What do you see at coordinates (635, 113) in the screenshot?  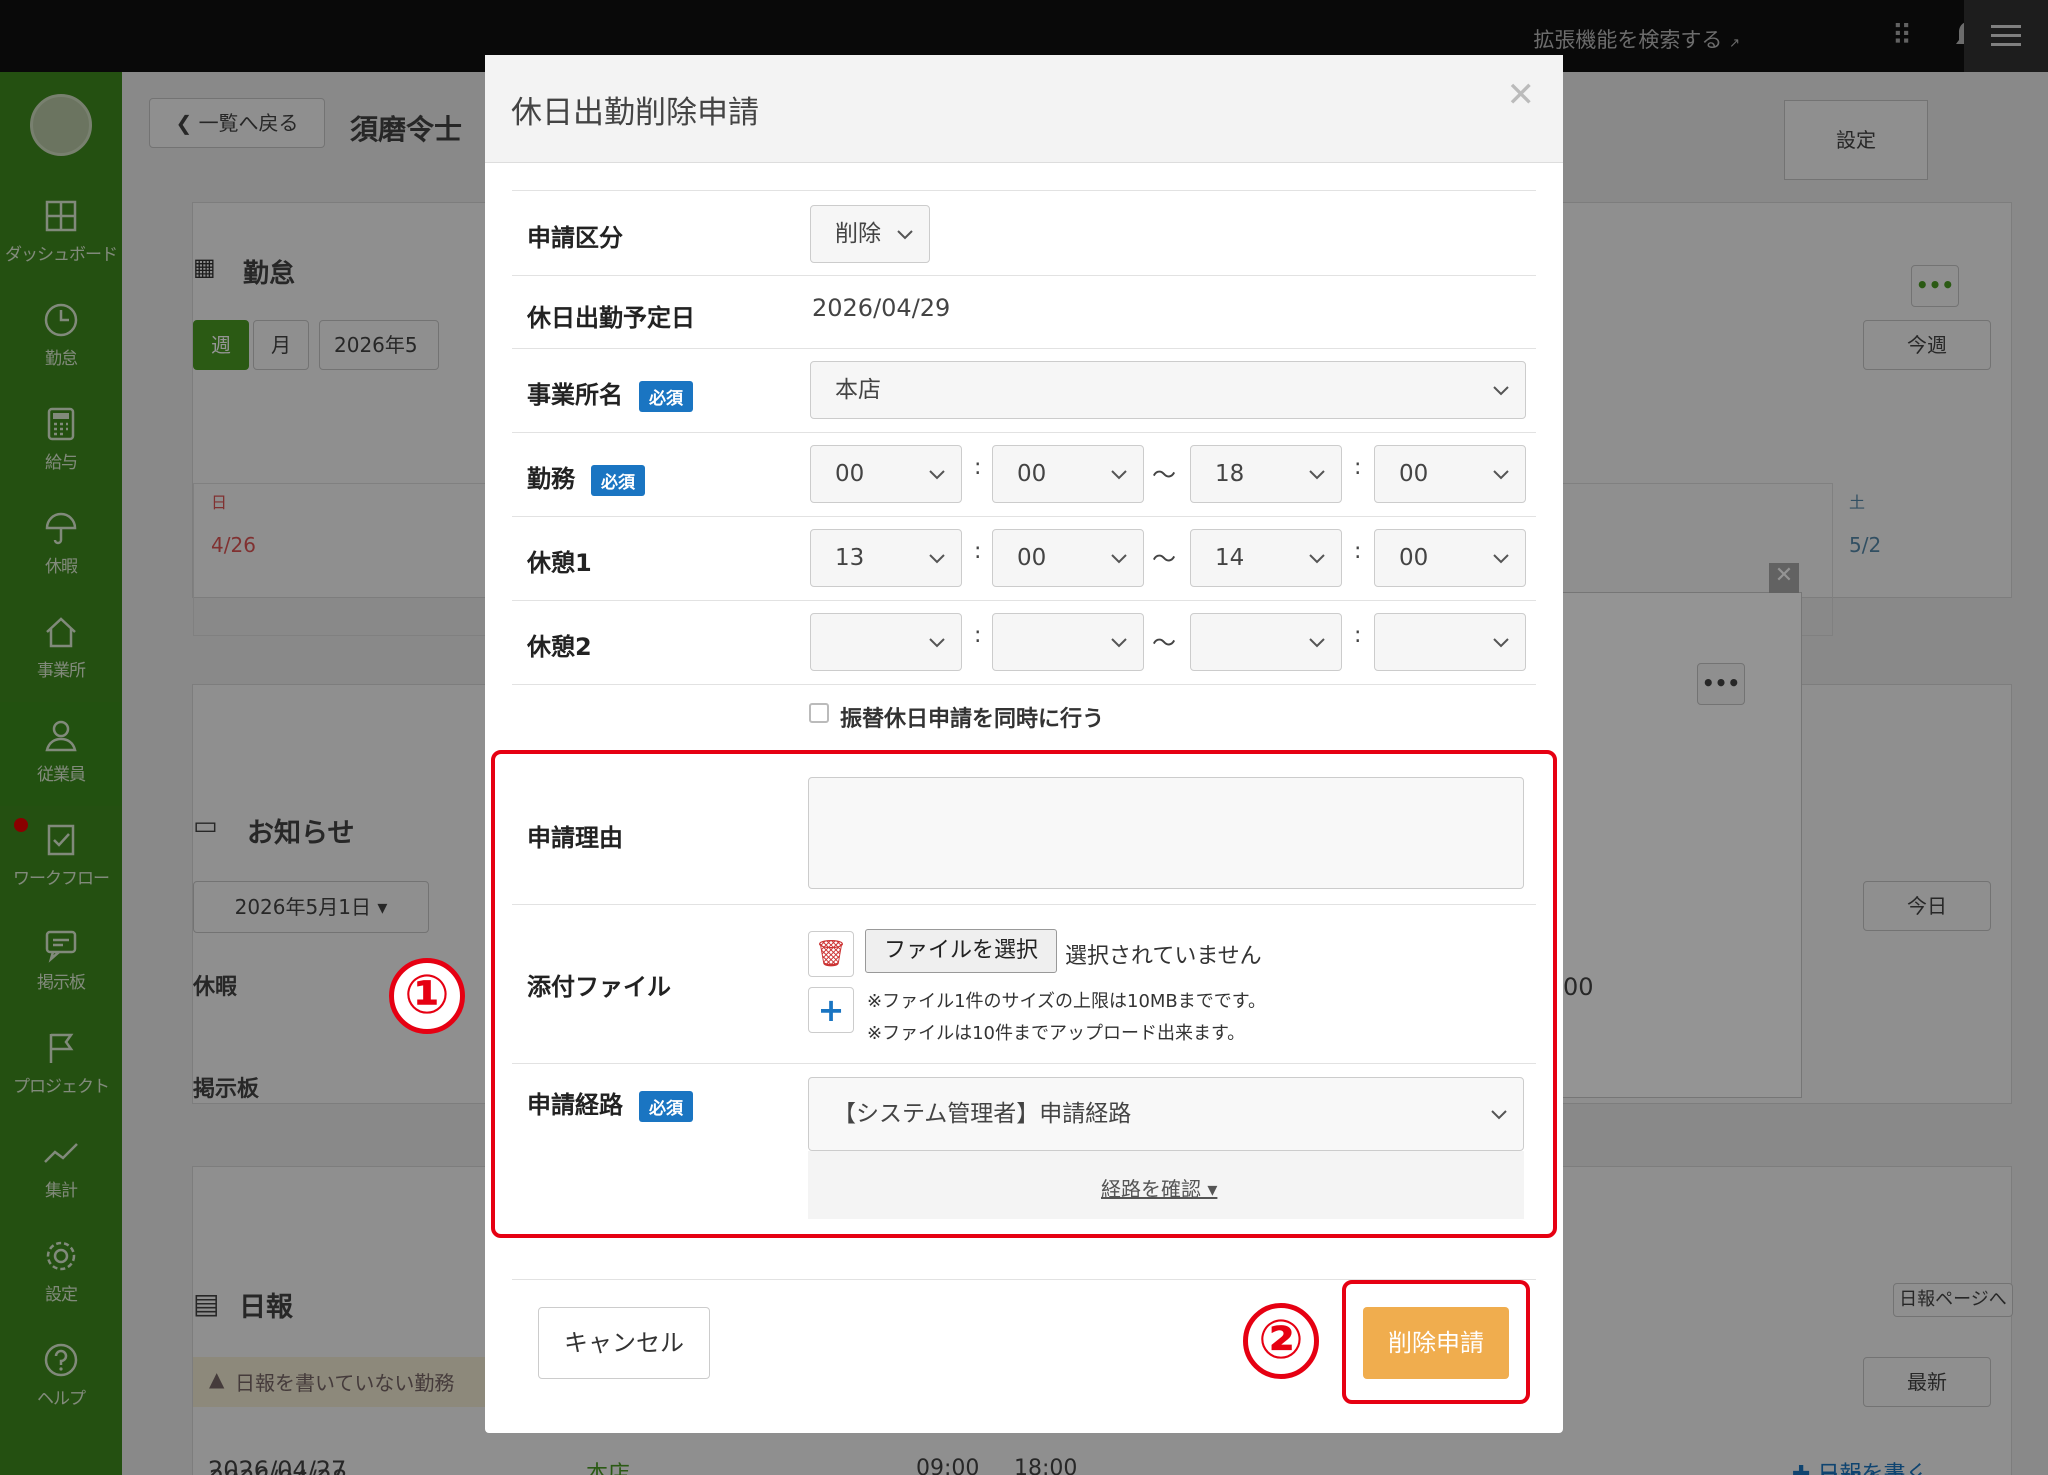 I see `dialog-title: 休日出勤削除申請` at bounding box center [635, 113].